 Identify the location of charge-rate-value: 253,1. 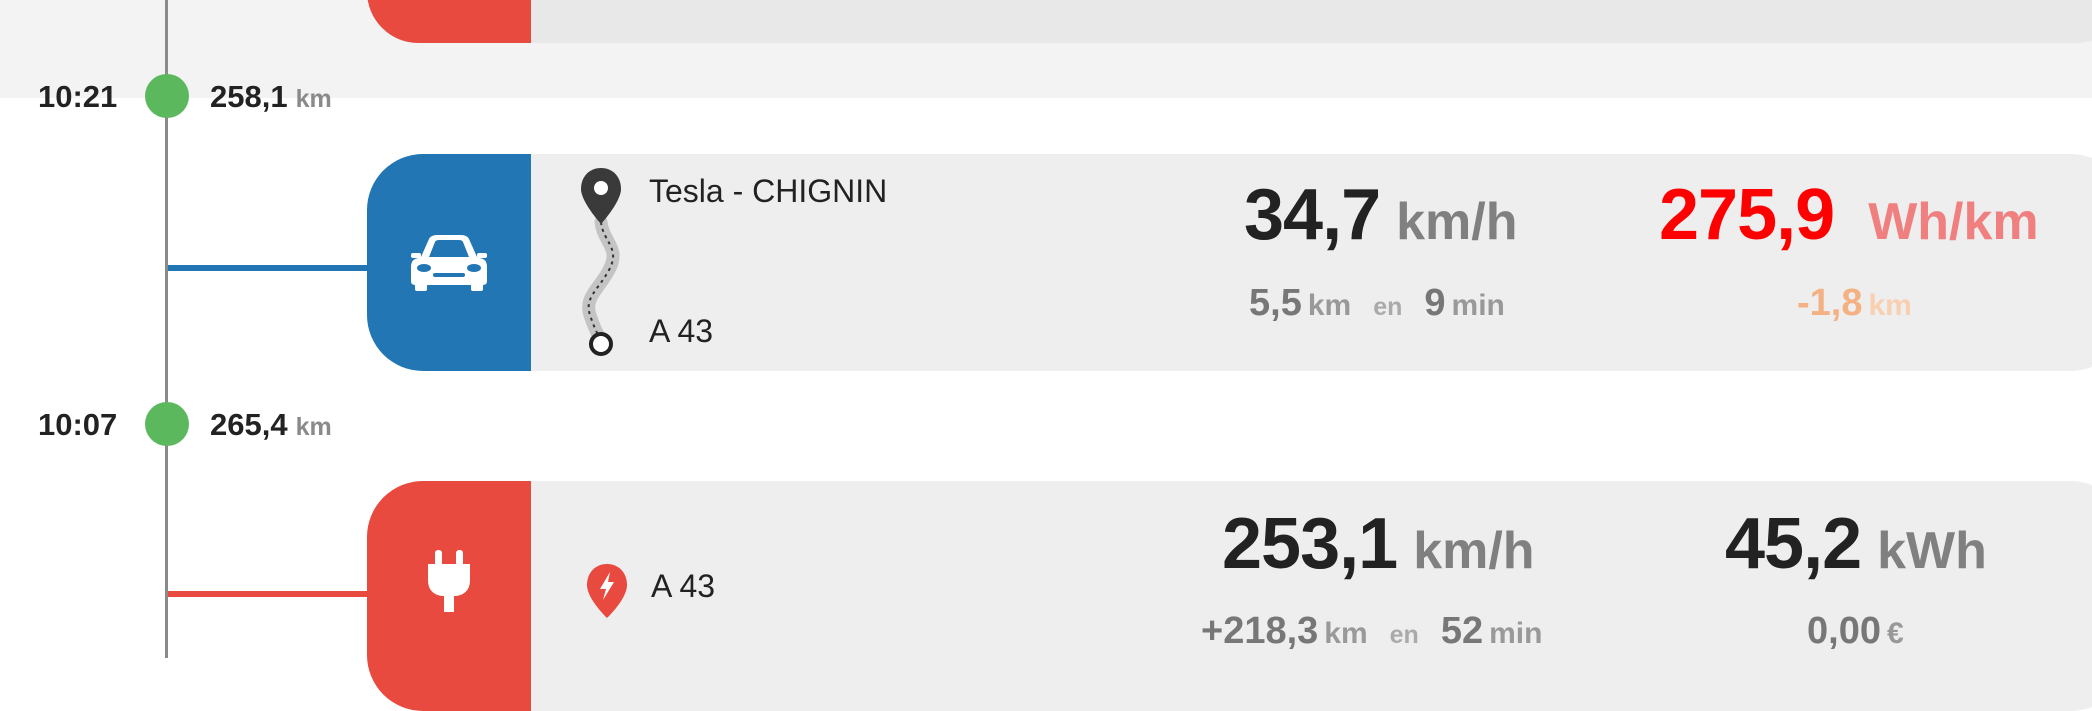
(1310, 544).